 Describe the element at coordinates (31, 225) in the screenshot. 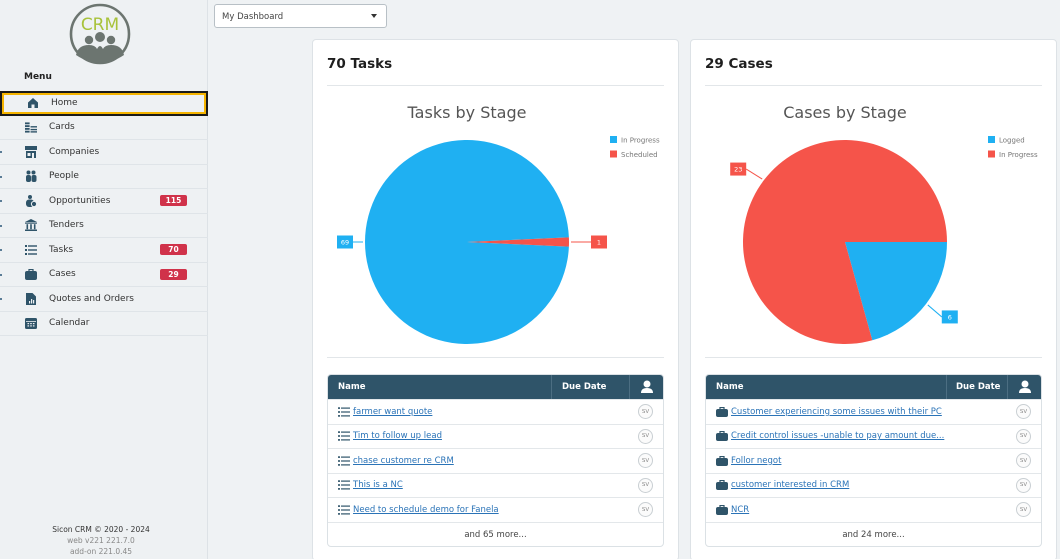

I see `tenders-icon` at that location.